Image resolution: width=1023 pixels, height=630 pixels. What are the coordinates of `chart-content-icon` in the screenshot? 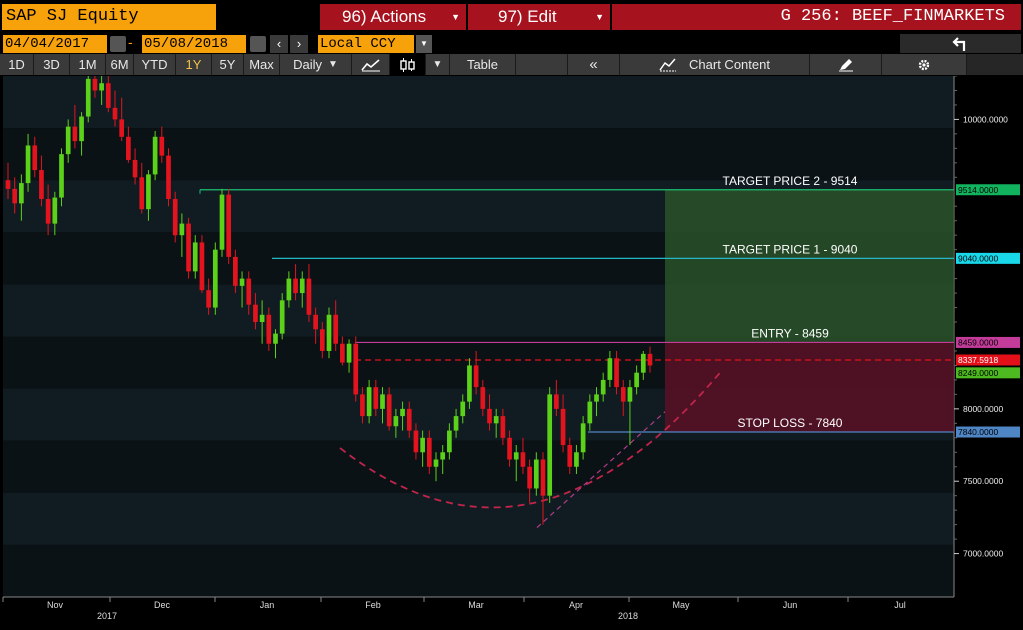 It's located at (668, 64).